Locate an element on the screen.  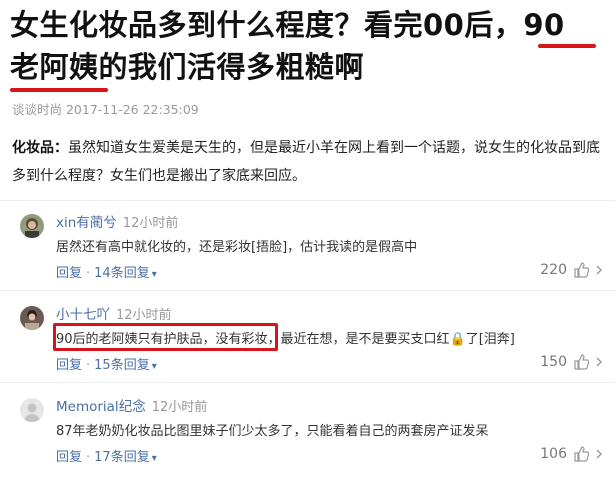
title-part2: 的我们活得多粗糙啊 is located at coordinates (231, 67).